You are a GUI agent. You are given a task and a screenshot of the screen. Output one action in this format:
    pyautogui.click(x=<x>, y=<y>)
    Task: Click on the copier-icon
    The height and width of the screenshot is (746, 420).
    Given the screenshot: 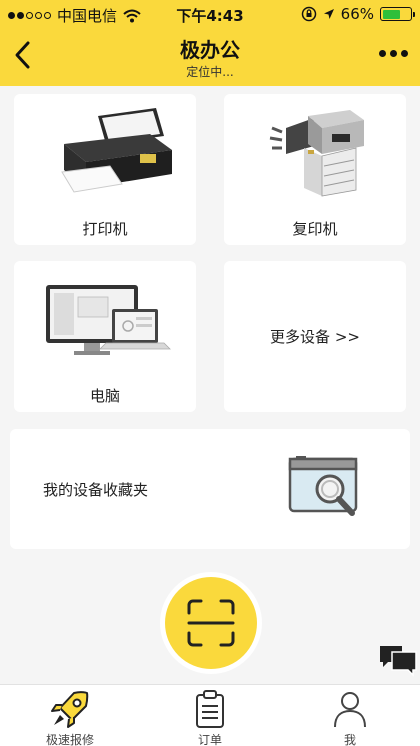 What is the action you would take?
    pyautogui.click(x=316, y=153)
    